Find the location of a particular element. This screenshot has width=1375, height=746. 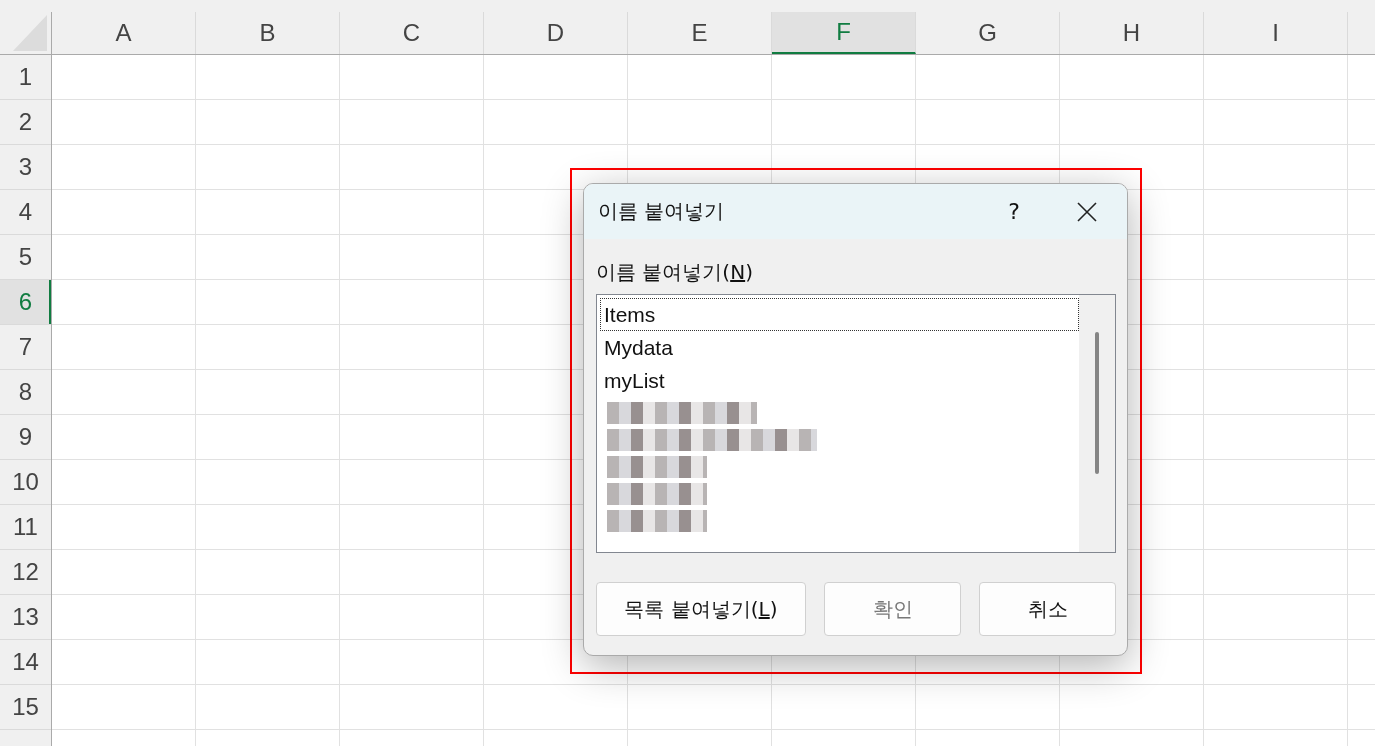

row-header: 14 is located at coordinates (25, 662).